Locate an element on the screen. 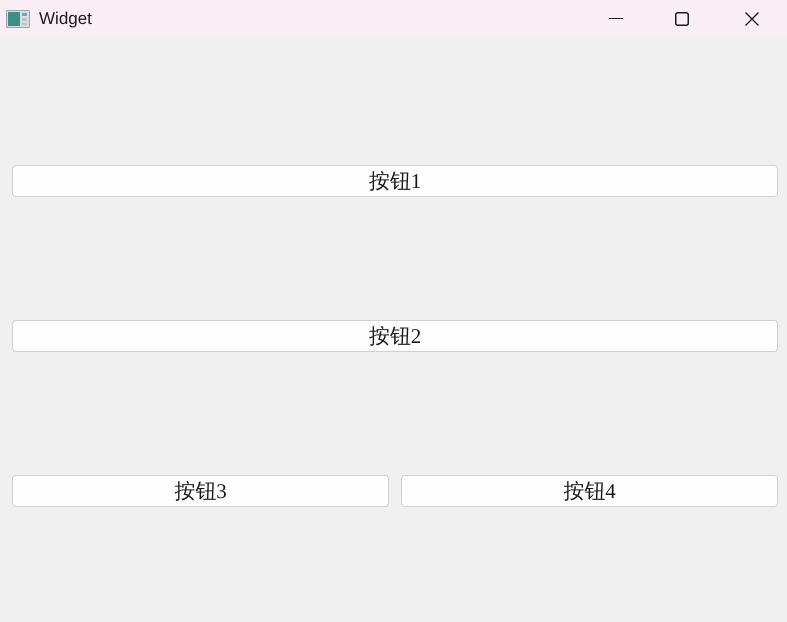 The image size is (787, 622). push-button: 按钮3 is located at coordinates (200, 491).